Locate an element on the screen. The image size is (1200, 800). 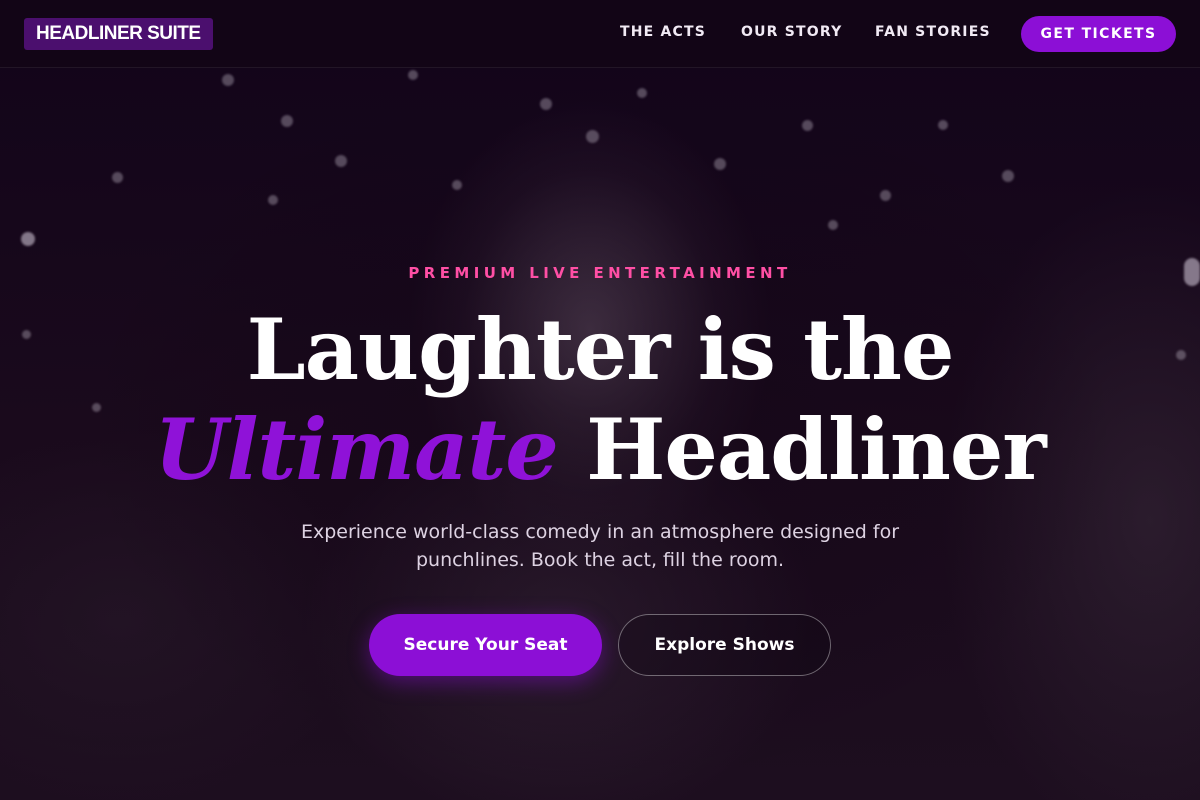
hero-eyebrow: PREMIUM LIVE ENTERTAINMENT is located at coordinates (600, 273).